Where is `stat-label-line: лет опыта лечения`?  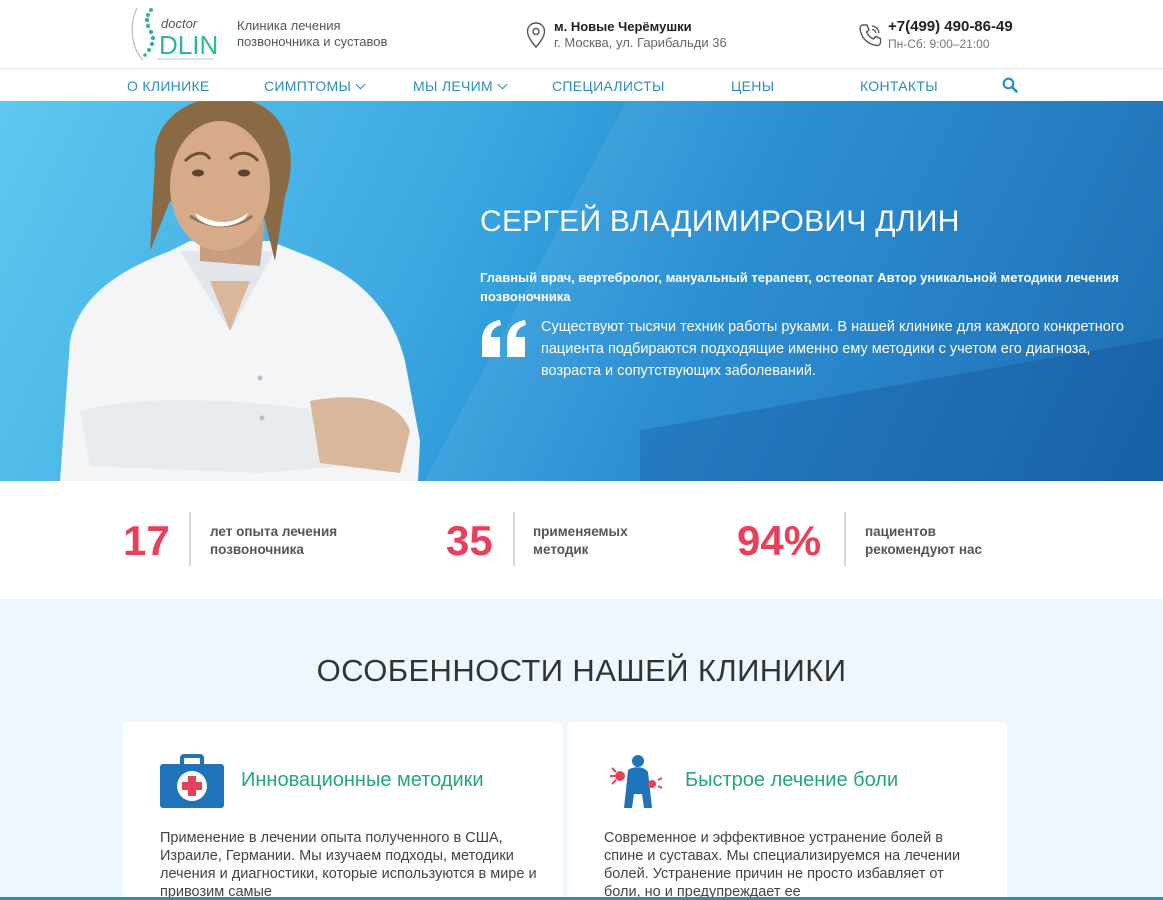
stat-label-line: лет опыта лечения is located at coordinates (274, 531).